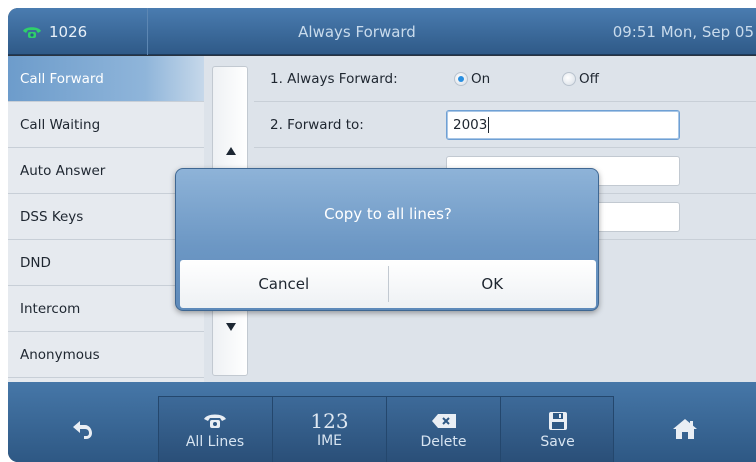  I want to click on sidebar-item-call-forward: Call Forward, so click(106, 79).